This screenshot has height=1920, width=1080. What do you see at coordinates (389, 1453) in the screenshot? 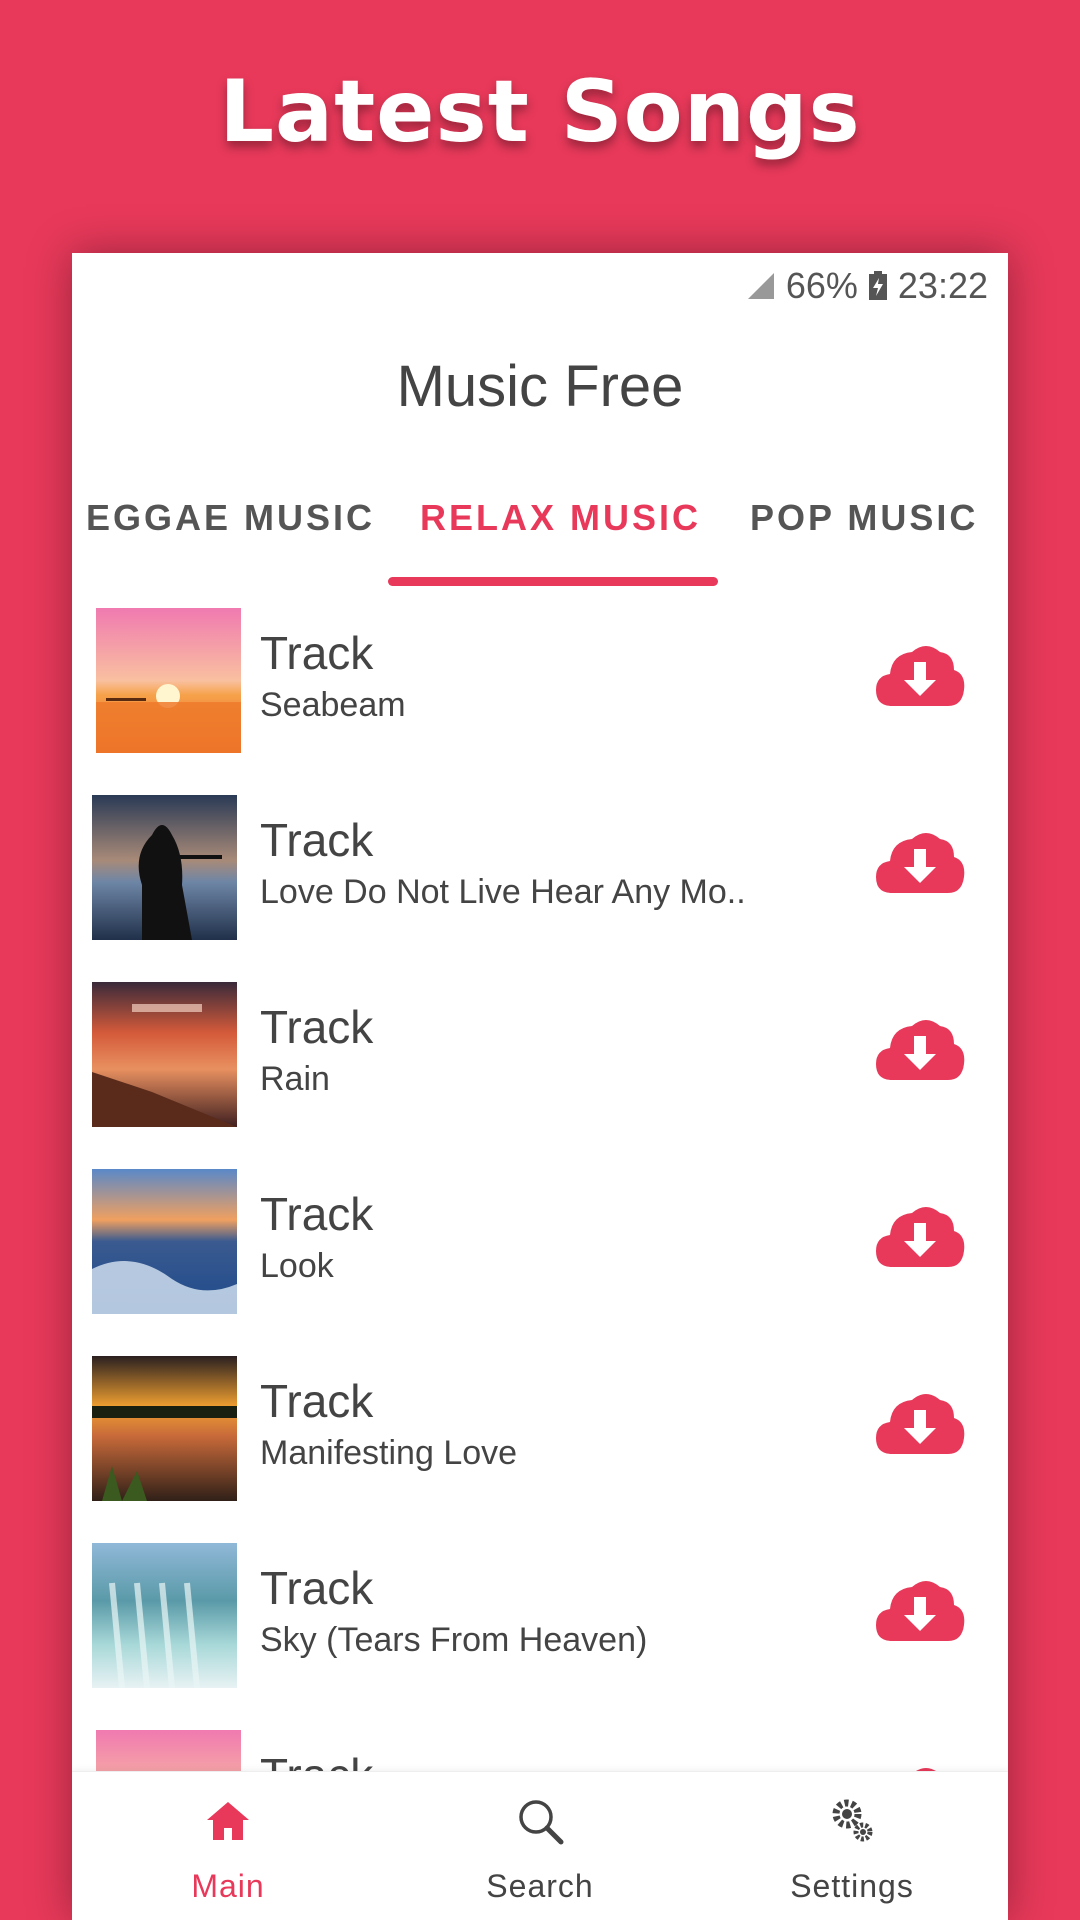
I see `track-name: Manifesting Love` at bounding box center [389, 1453].